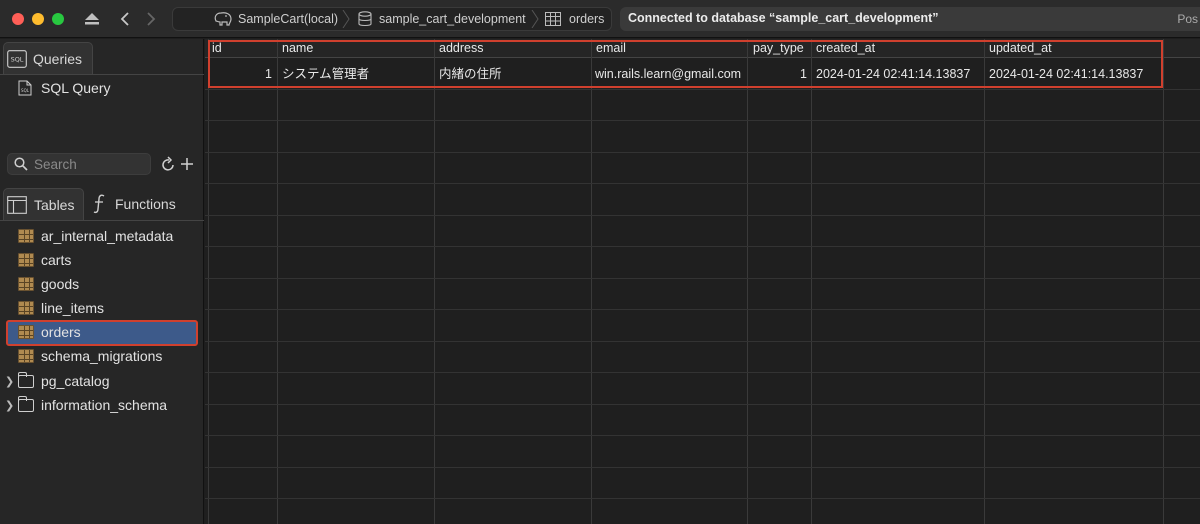  I want to click on forward-chevron-icon, so click(151, 19).